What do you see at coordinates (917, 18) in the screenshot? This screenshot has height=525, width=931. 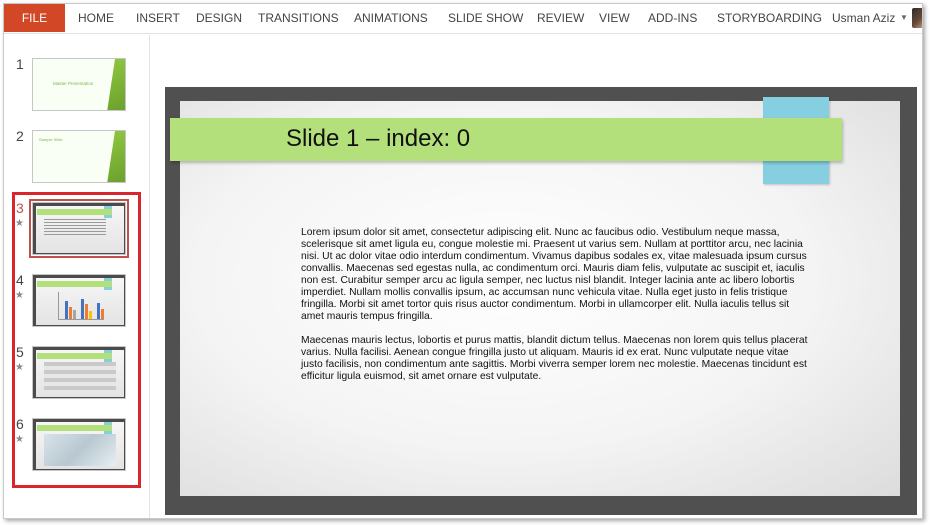 I see `avatar` at bounding box center [917, 18].